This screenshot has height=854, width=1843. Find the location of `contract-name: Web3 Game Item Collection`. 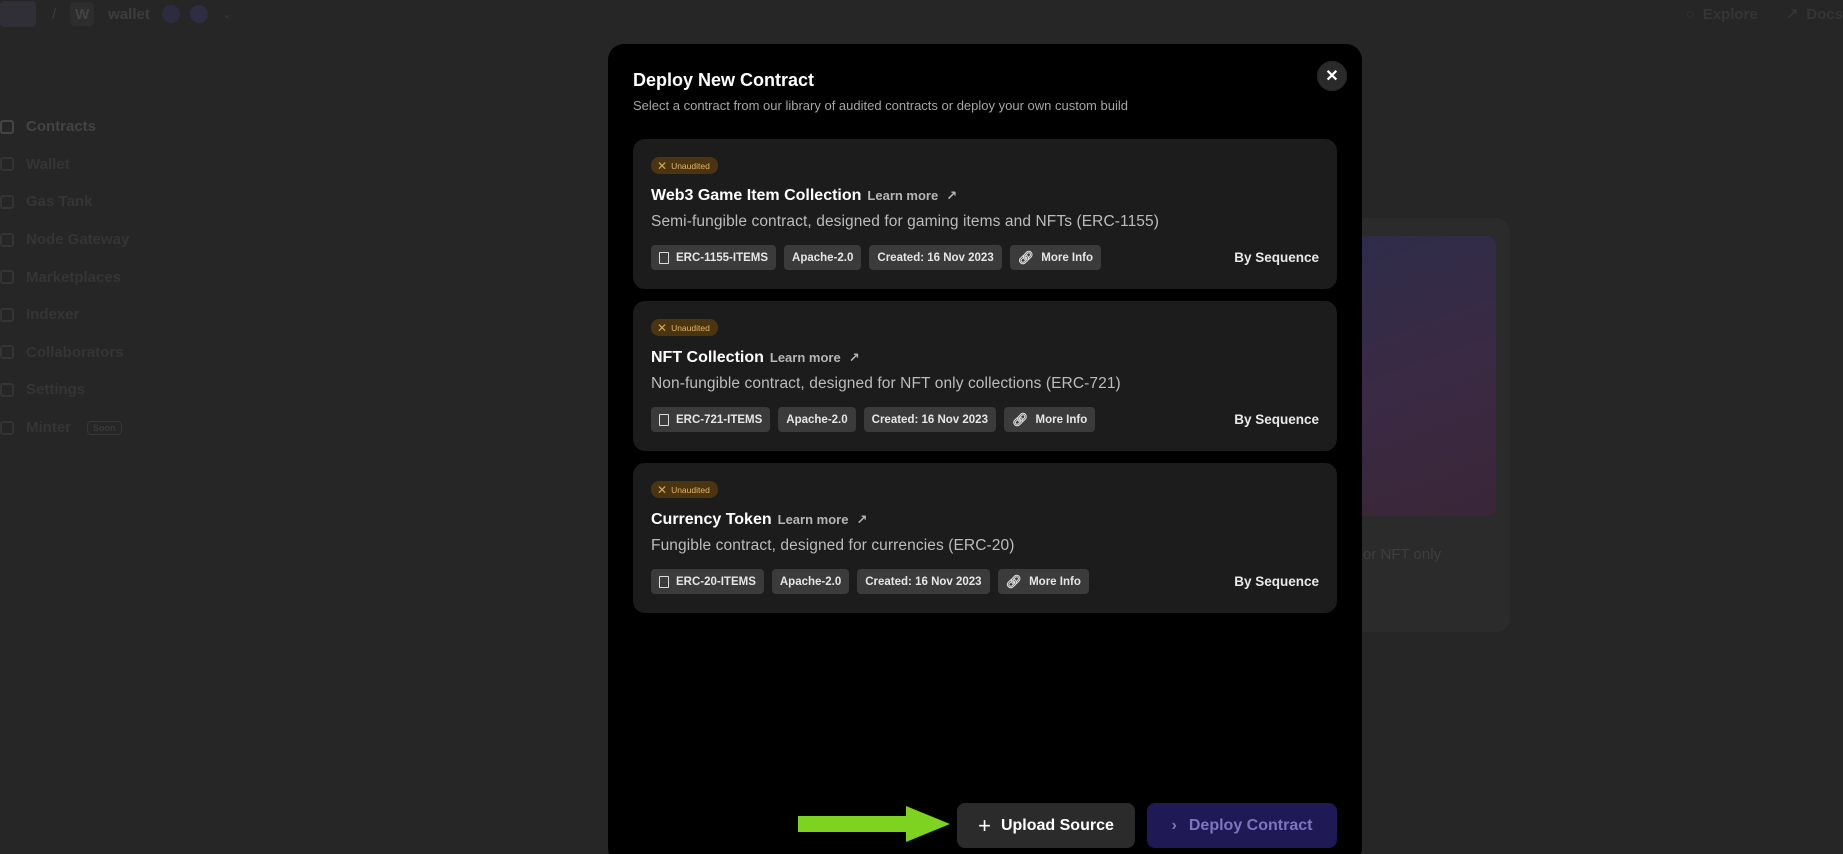

contract-name: Web3 Game Item Collection is located at coordinates (756, 195).